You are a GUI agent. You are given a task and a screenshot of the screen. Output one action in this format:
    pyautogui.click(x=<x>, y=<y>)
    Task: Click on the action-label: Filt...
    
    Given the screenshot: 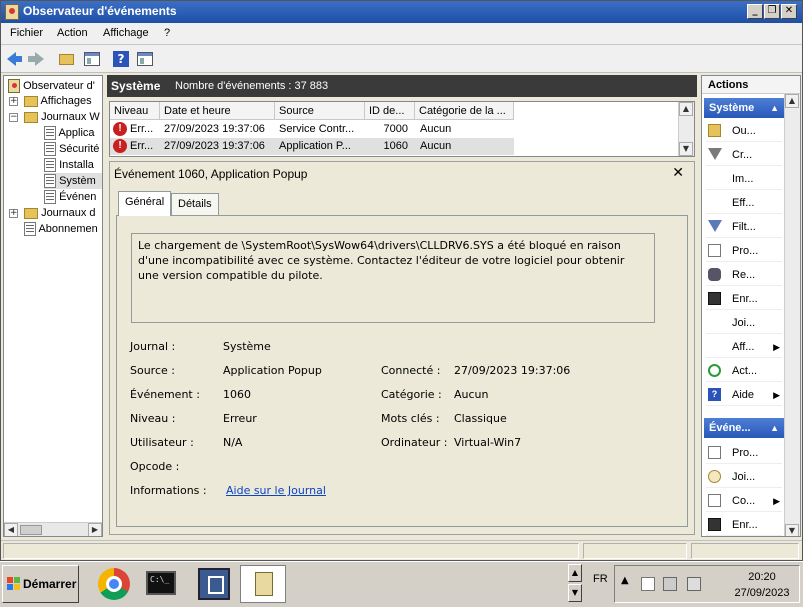 What is the action you would take?
    pyautogui.click(x=744, y=227)
    